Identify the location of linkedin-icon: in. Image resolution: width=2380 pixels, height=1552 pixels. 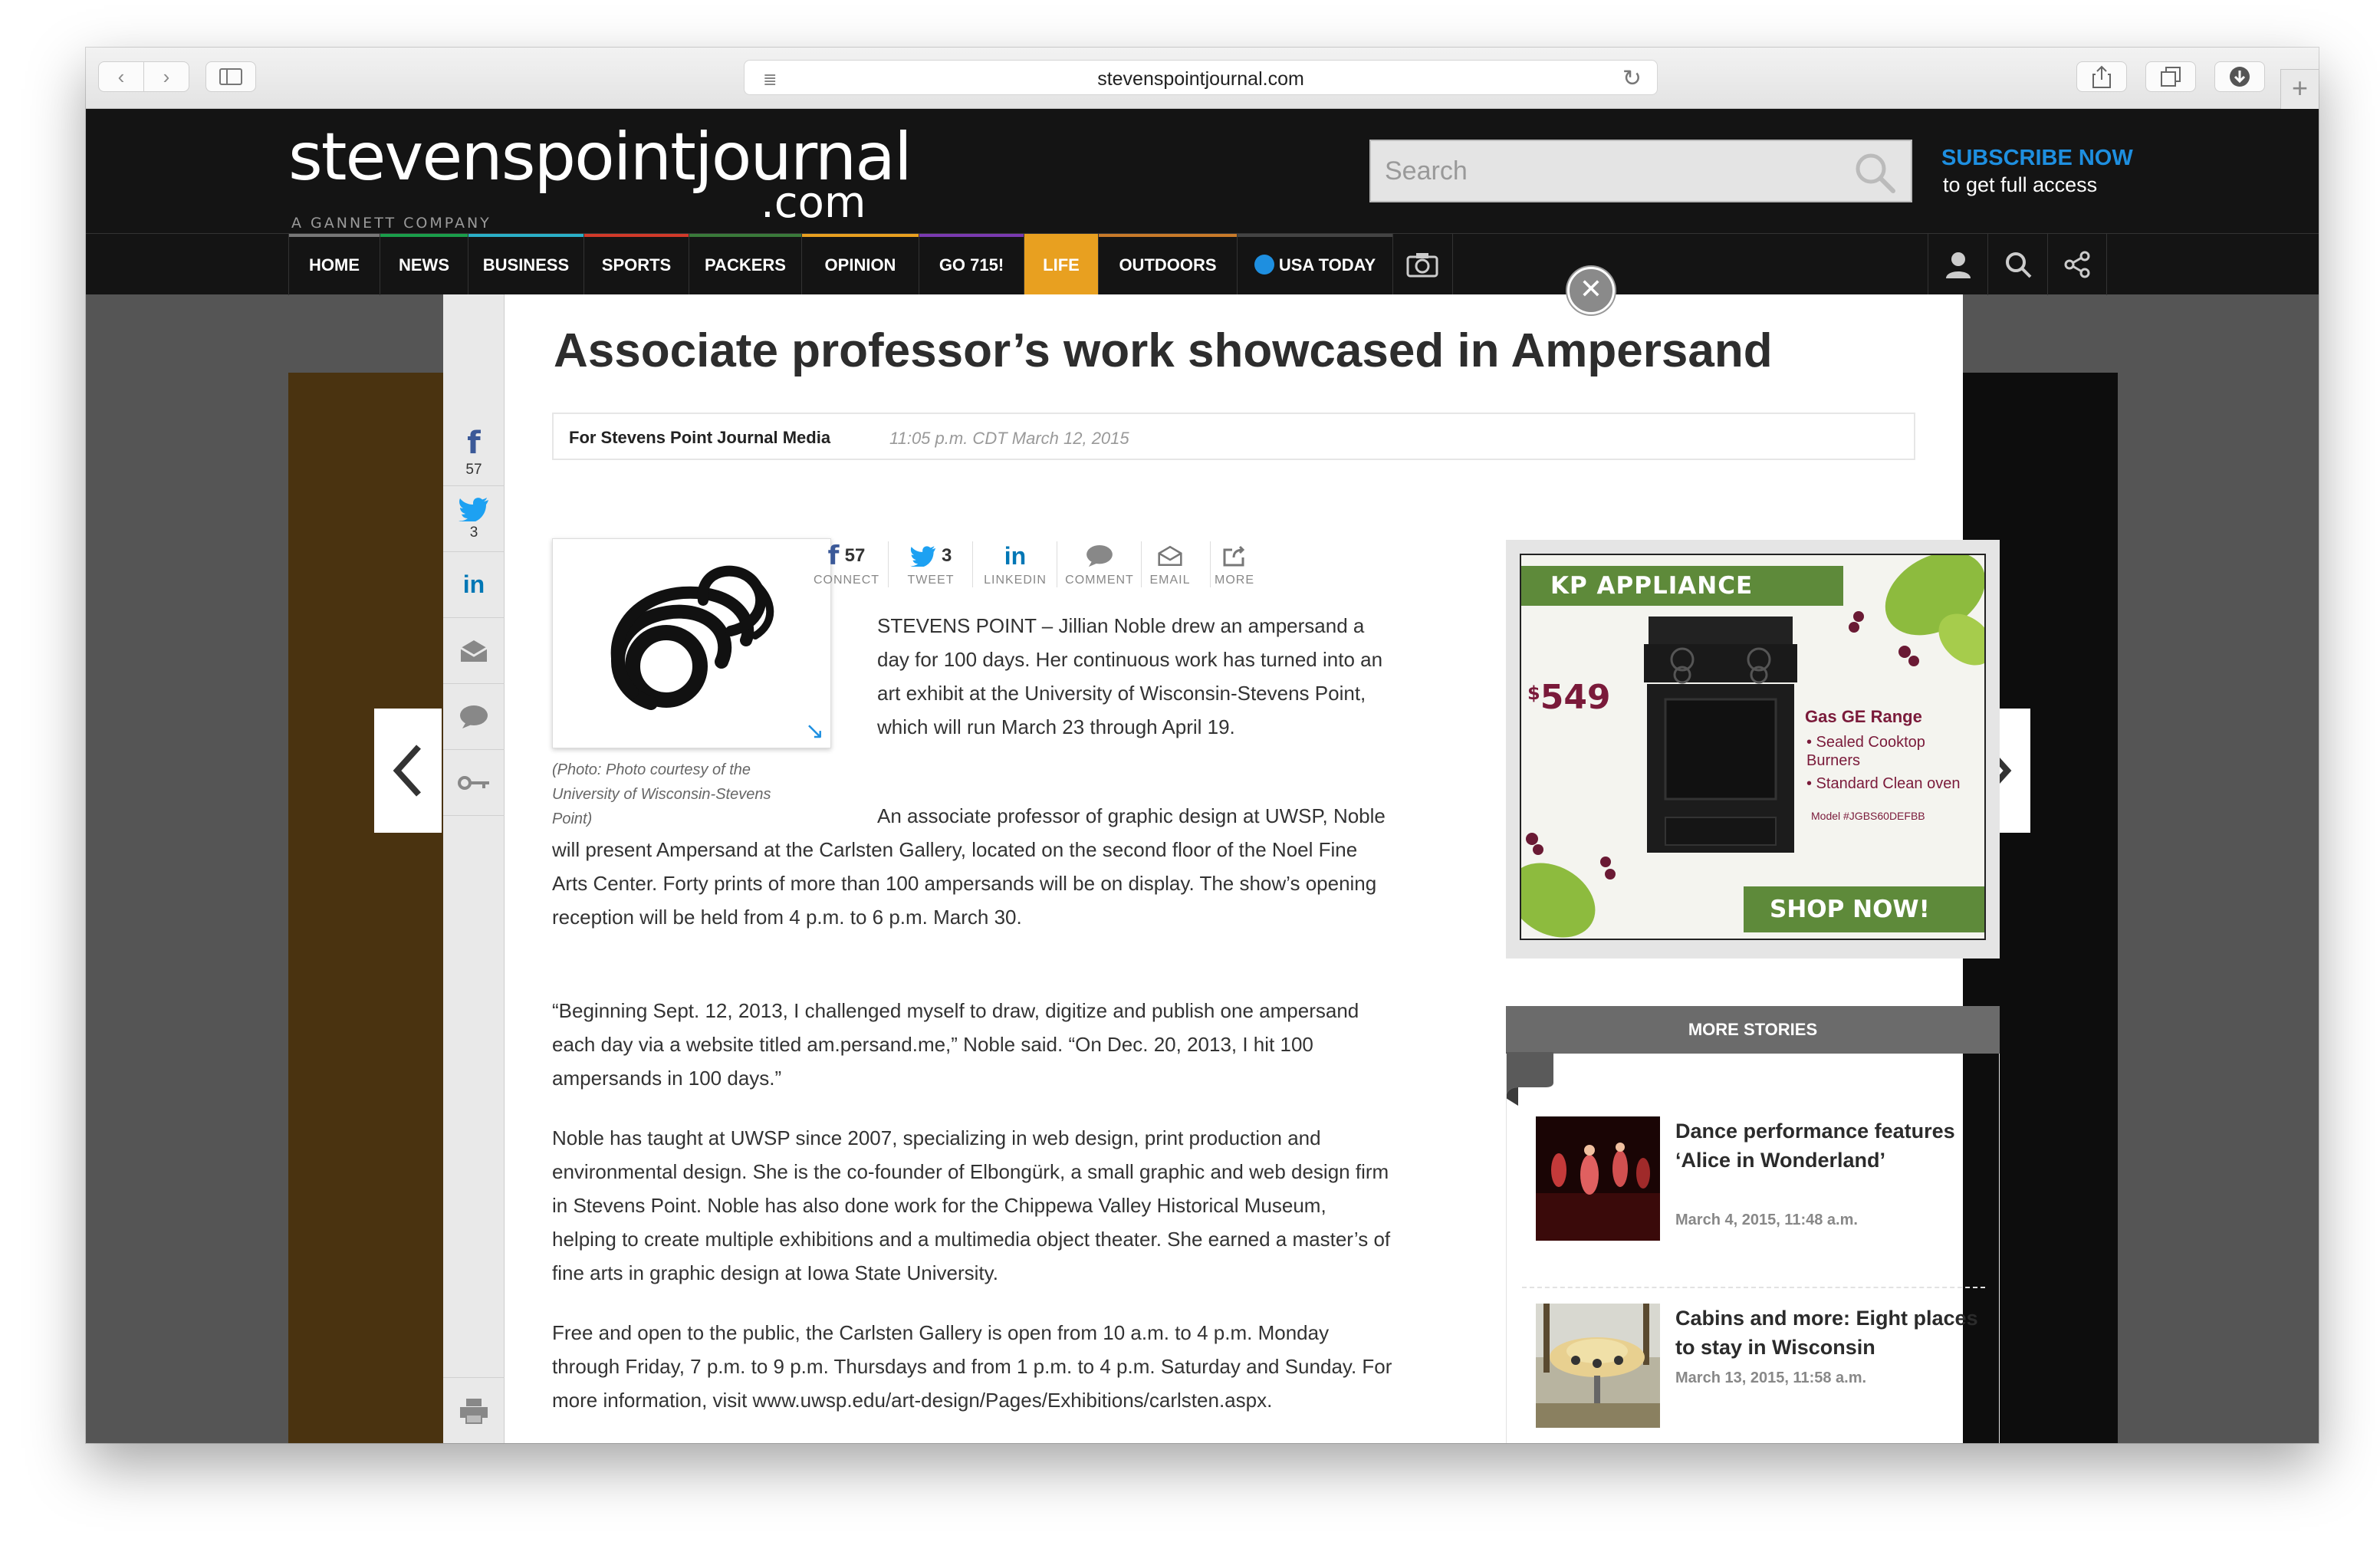
(473, 584).